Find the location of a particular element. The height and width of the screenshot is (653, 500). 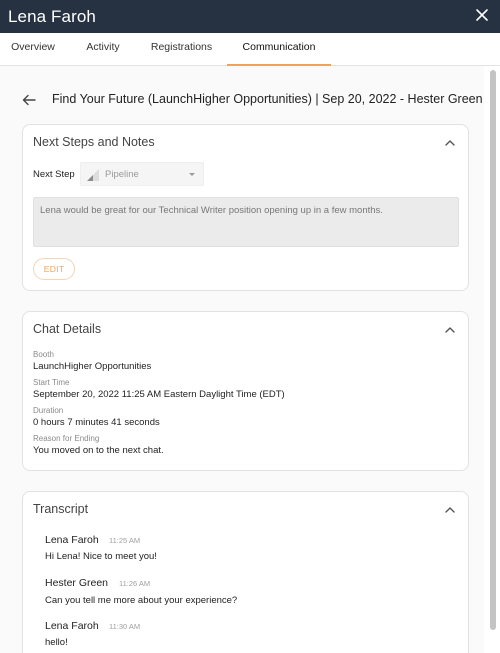

chat-details-title: Chat Details is located at coordinates (67, 329).